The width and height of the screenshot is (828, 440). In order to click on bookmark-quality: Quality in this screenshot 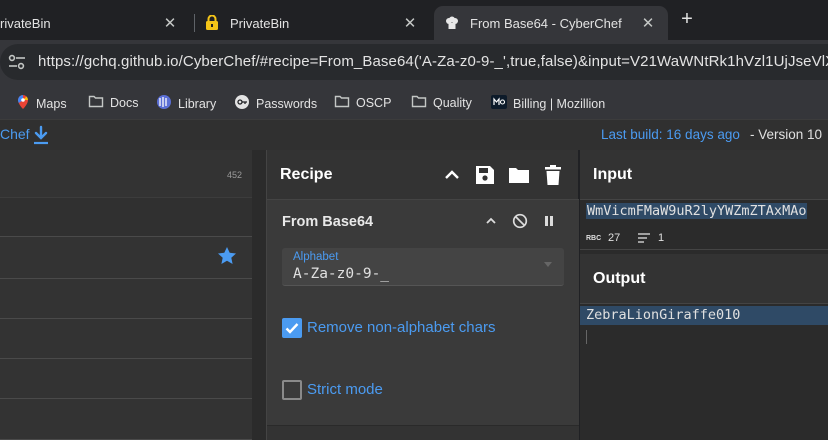, I will do `click(441, 102)`.